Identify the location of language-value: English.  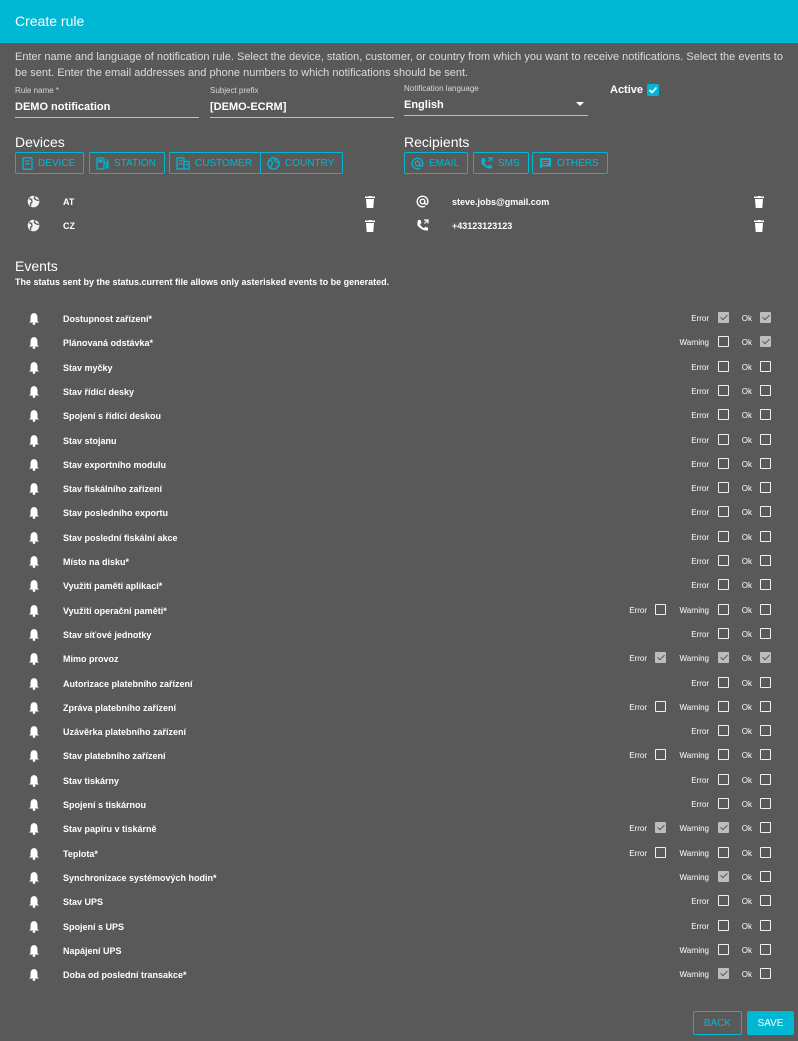
(496, 105).